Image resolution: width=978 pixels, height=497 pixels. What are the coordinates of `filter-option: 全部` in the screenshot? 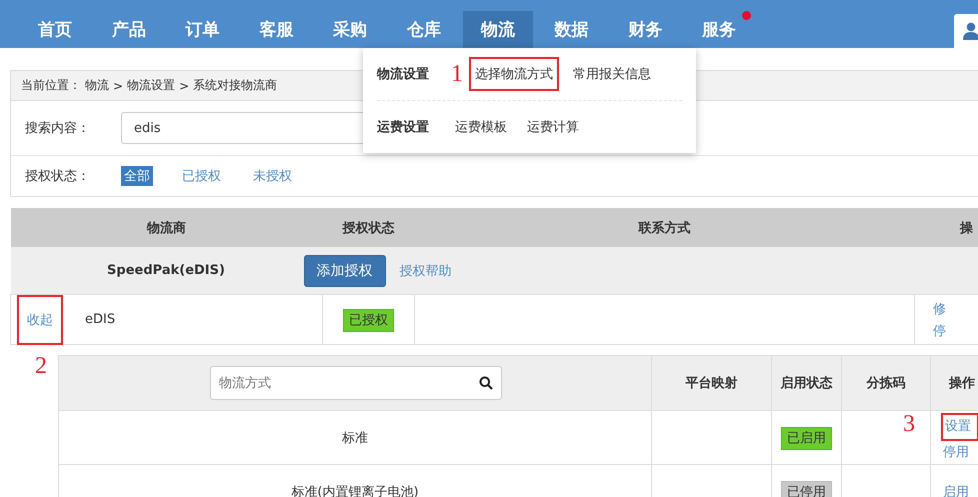 It's located at (137, 176).